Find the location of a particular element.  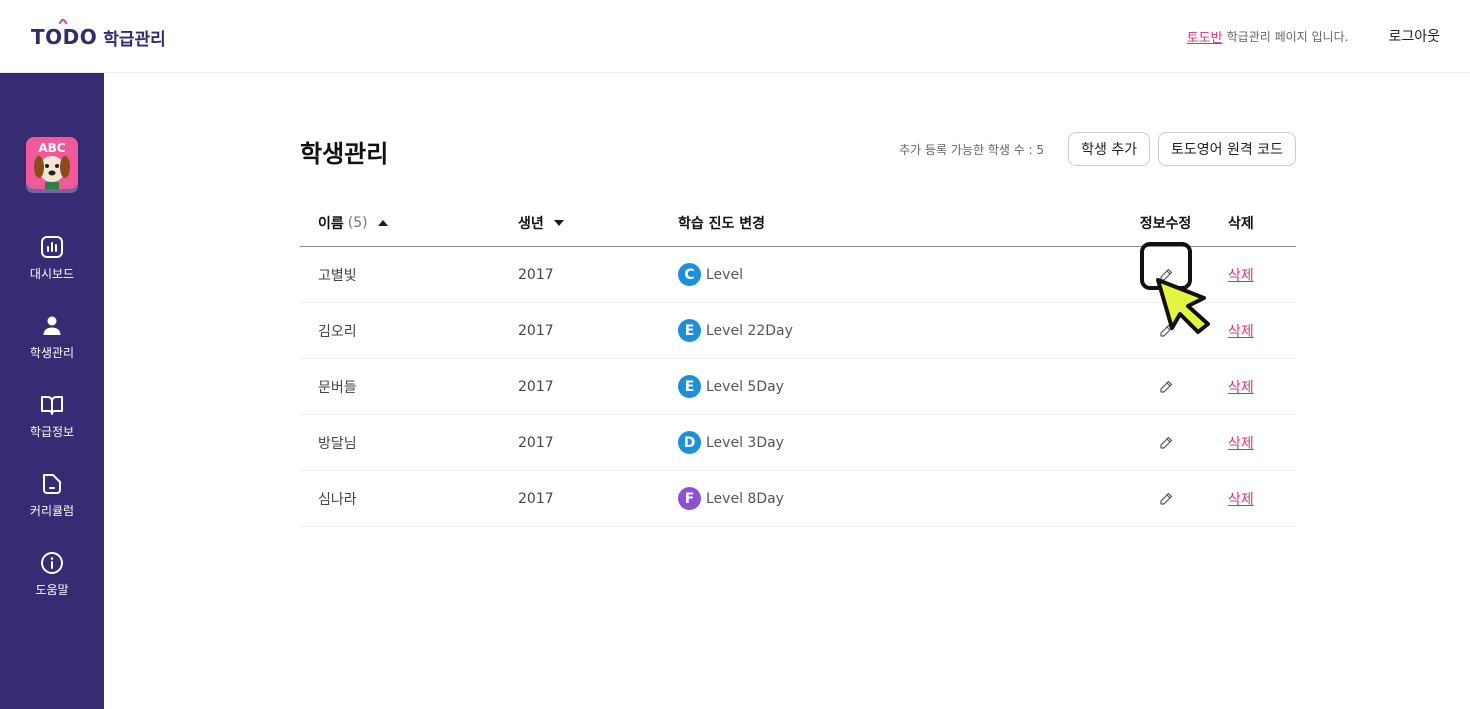

level-changer: E Level 5Day is located at coordinates (898, 386).